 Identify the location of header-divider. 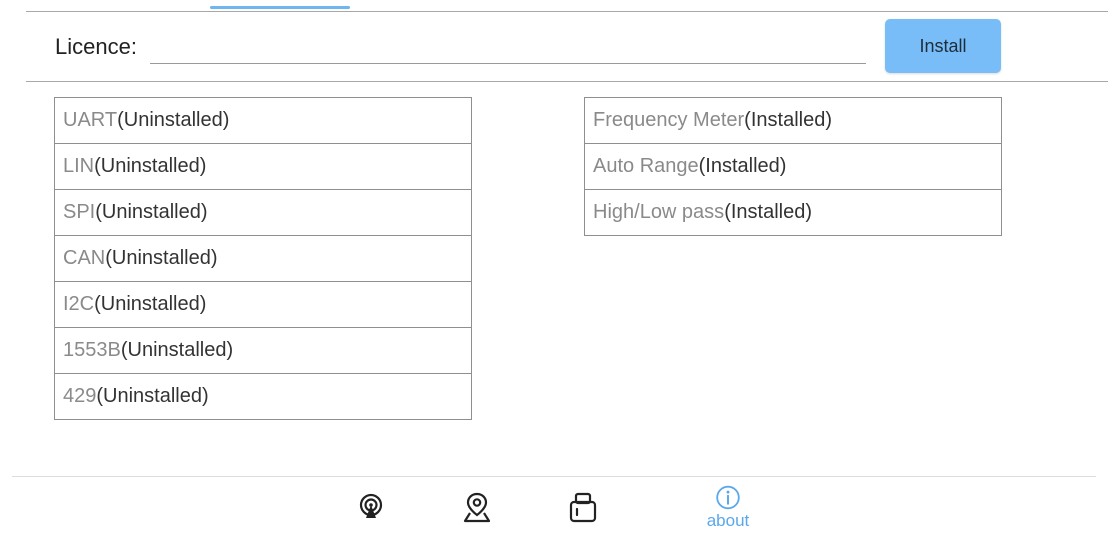
(567, 81).